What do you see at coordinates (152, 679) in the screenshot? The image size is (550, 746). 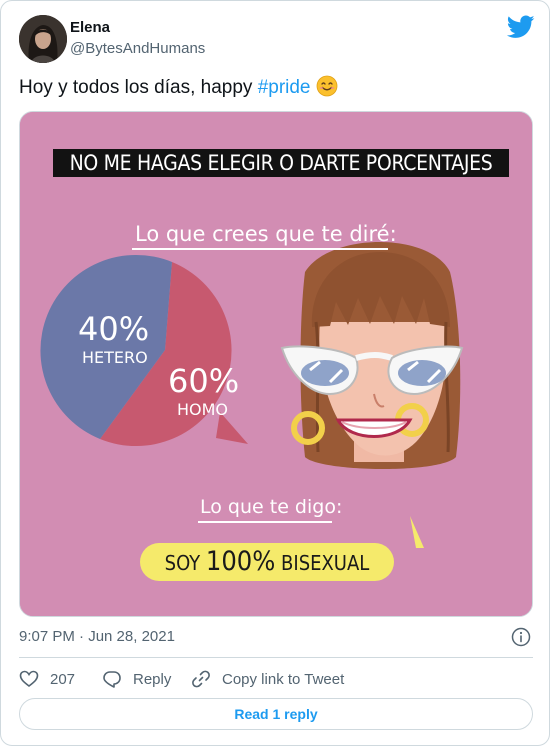 I see `reply-label: Reply` at bounding box center [152, 679].